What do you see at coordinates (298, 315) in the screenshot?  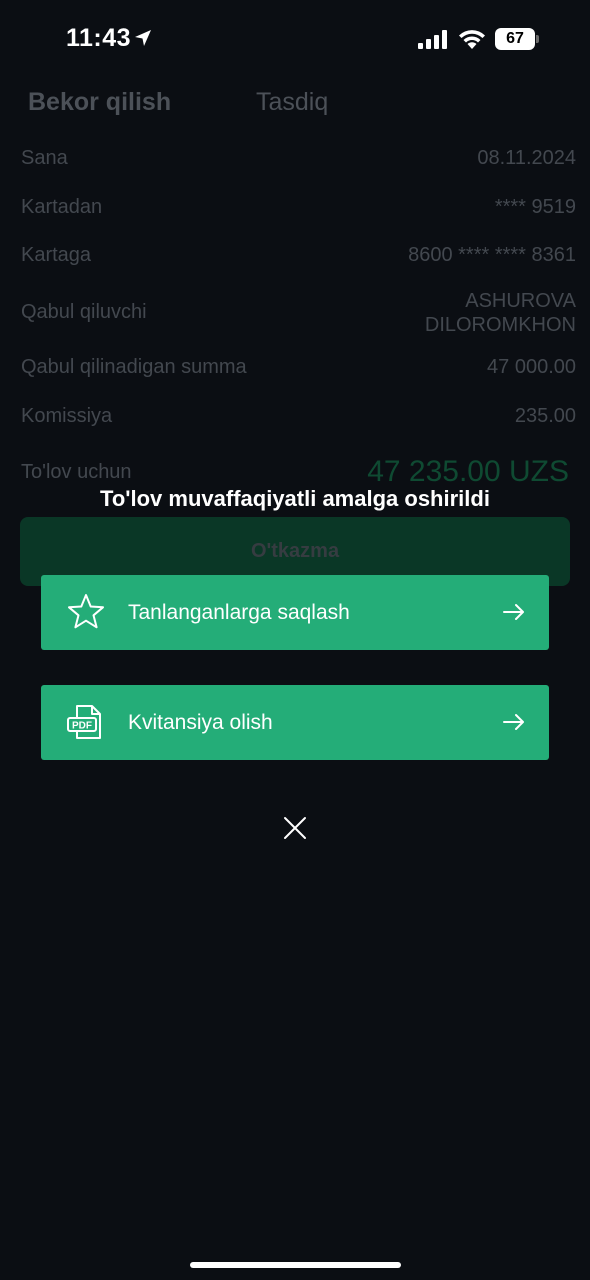 I see `row-recipient: Qabul qiluvchi ASHUROVA DILOROMKHON` at bounding box center [298, 315].